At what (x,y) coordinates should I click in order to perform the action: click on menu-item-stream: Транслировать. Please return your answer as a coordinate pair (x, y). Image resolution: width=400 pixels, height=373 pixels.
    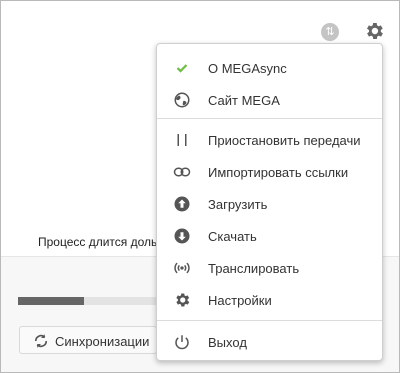
    Looking at the image, I should click on (269, 268).